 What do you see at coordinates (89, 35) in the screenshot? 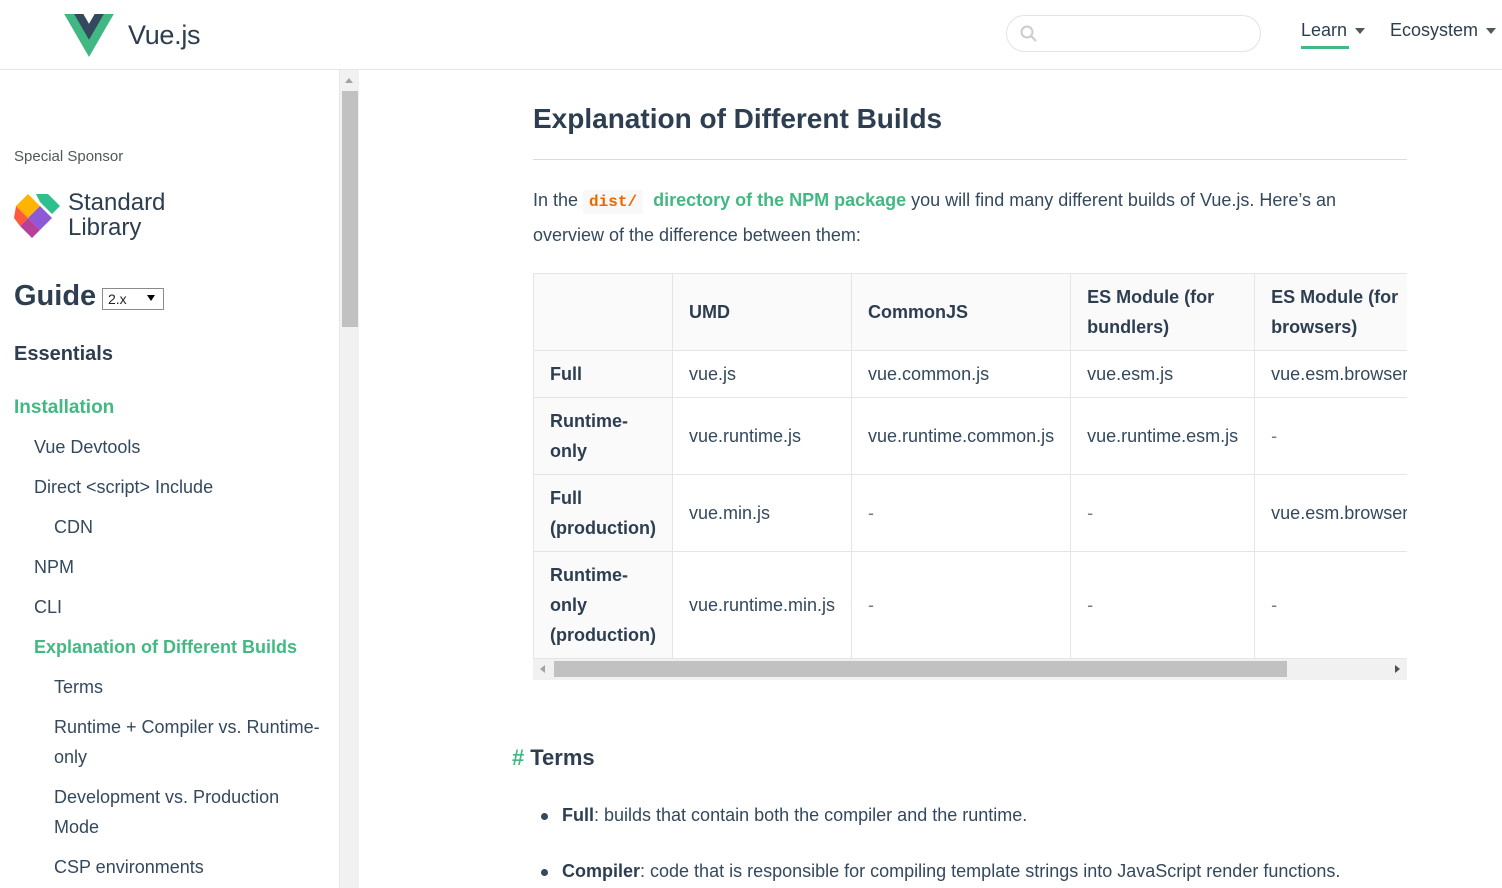
I see `vue-logo-icon` at bounding box center [89, 35].